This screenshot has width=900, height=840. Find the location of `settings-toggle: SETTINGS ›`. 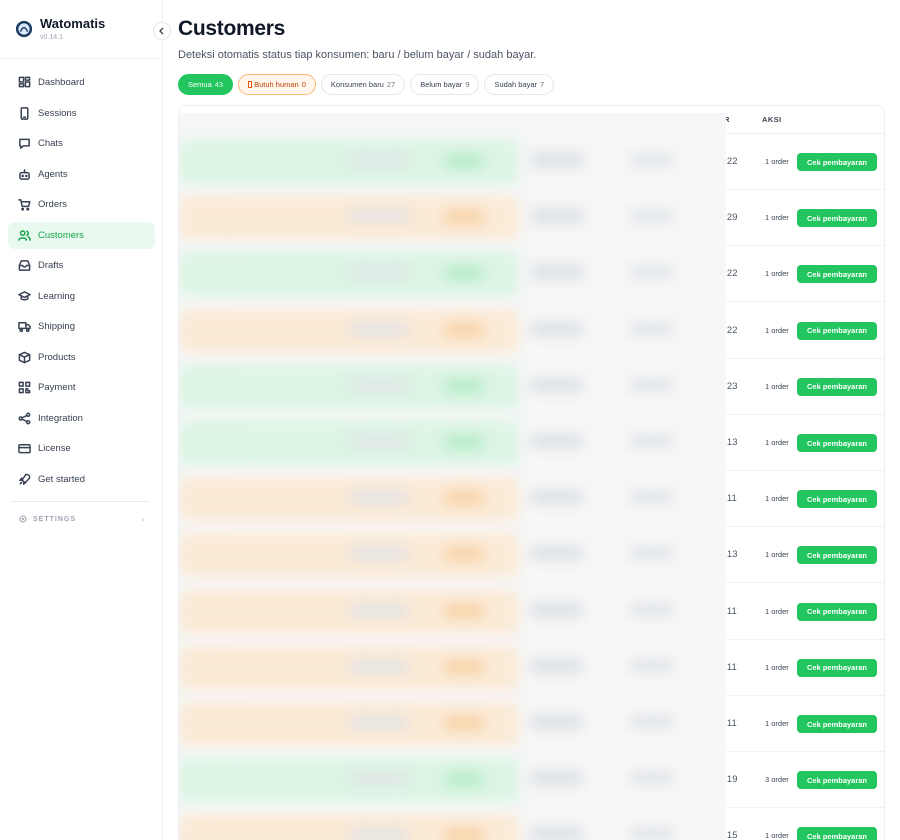

settings-toggle: SETTINGS › is located at coordinates (81, 519).